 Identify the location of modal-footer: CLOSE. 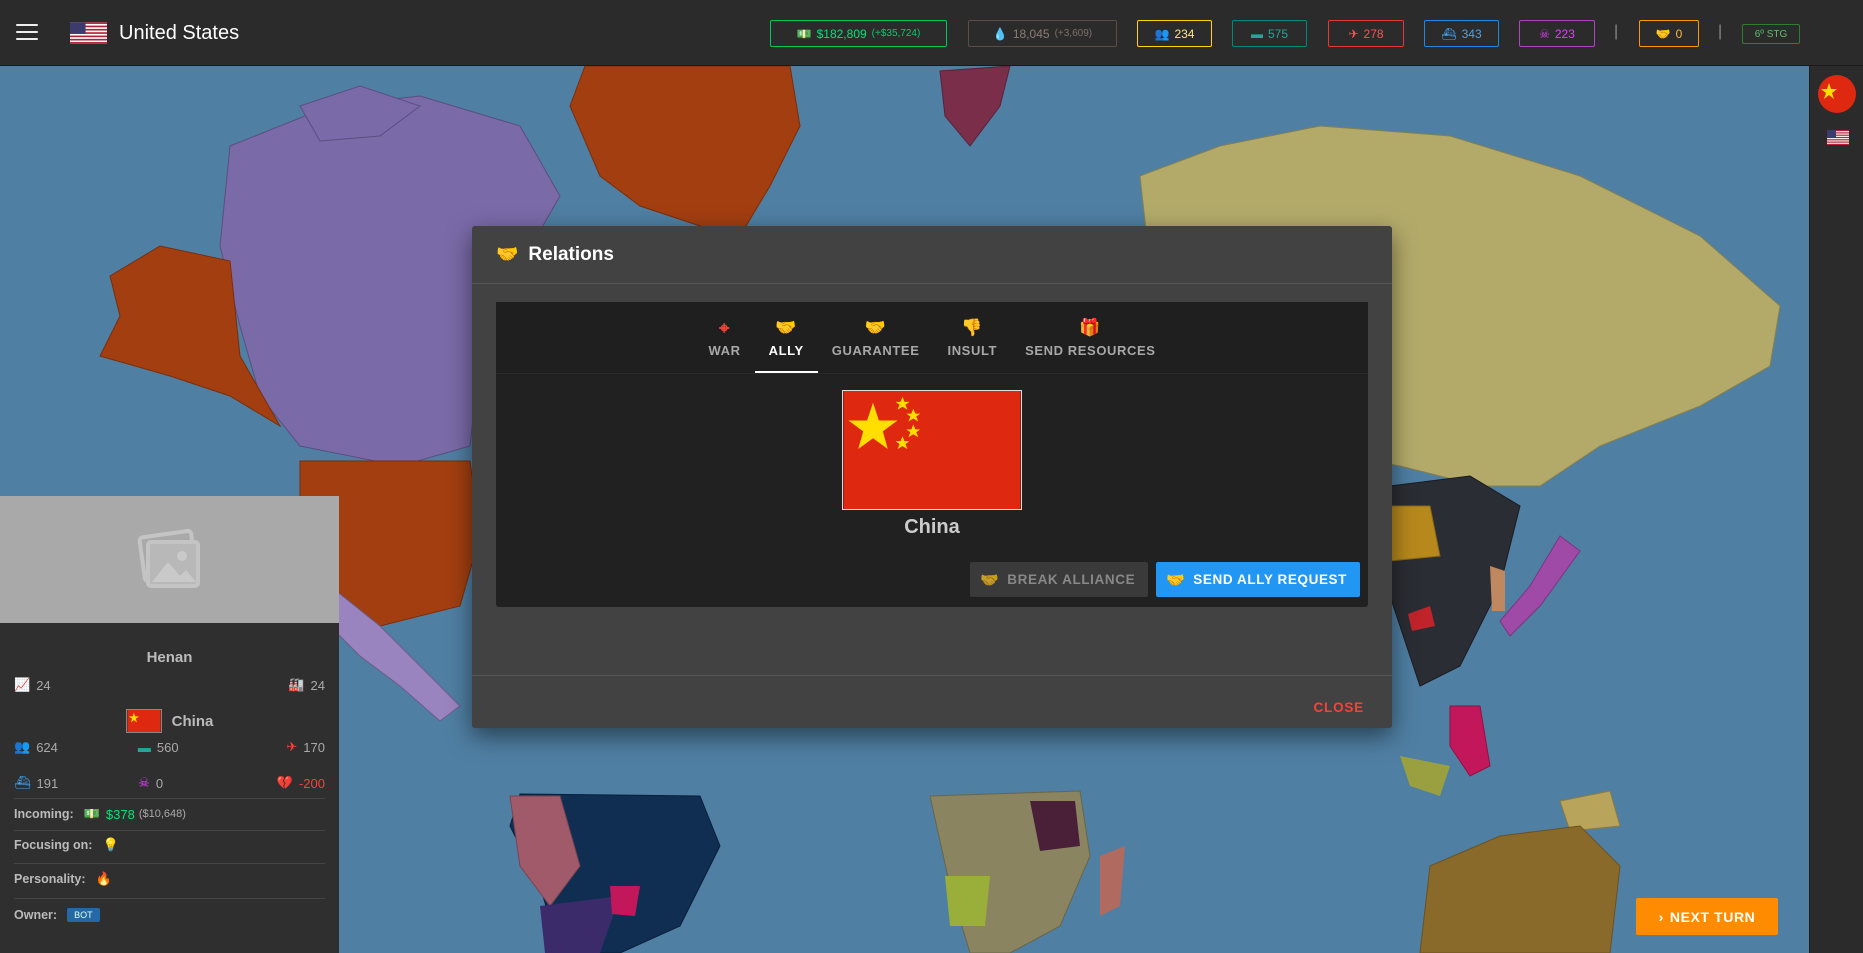
(932, 701).